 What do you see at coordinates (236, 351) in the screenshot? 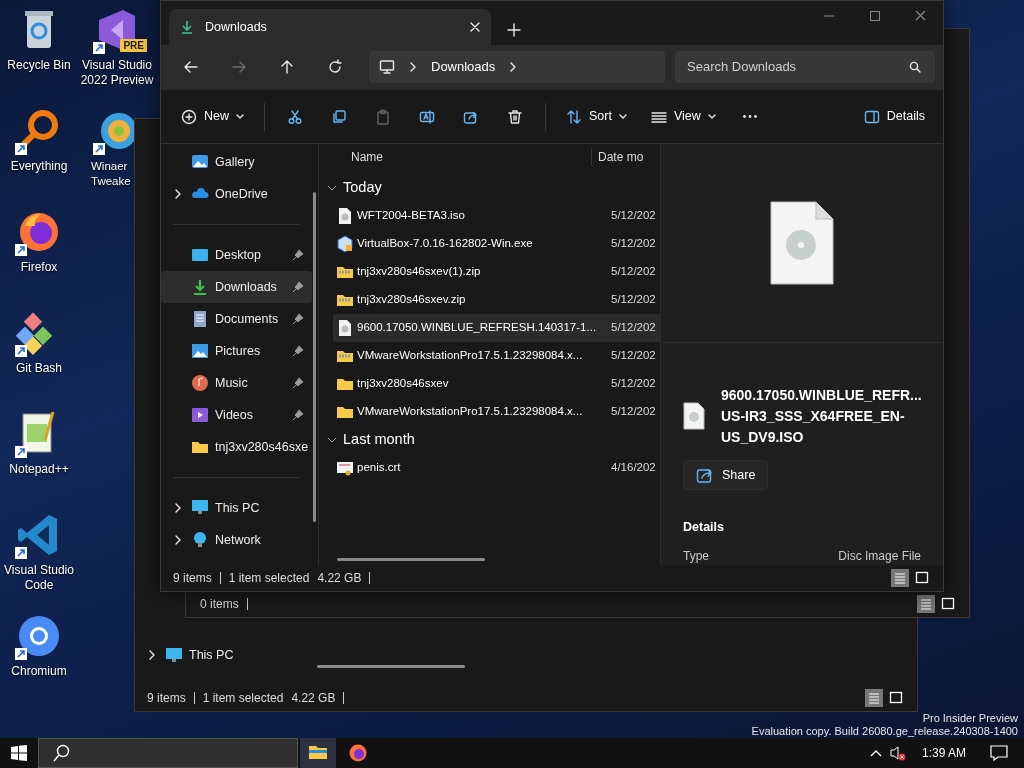
I see `nav-item: Pictures` at bounding box center [236, 351].